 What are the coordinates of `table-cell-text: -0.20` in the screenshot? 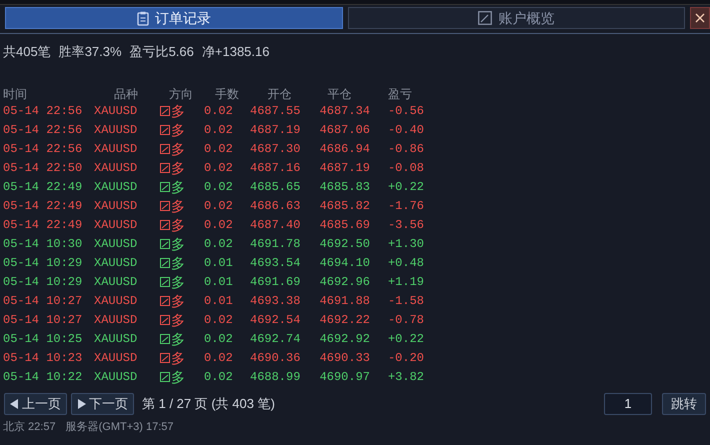 It's located at (405, 358).